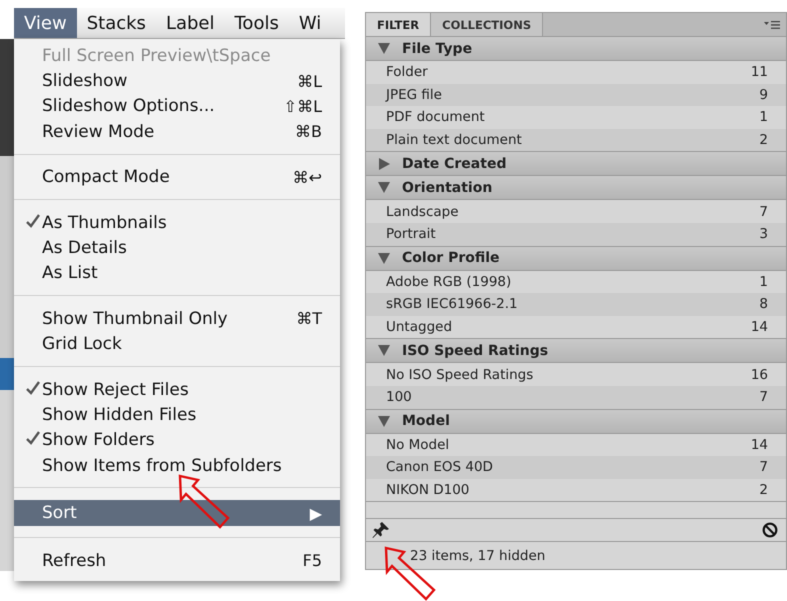 The image size is (787, 601). Describe the element at coordinates (576, 117) in the screenshot. I see `filter-row: PDF document 1` at that location.